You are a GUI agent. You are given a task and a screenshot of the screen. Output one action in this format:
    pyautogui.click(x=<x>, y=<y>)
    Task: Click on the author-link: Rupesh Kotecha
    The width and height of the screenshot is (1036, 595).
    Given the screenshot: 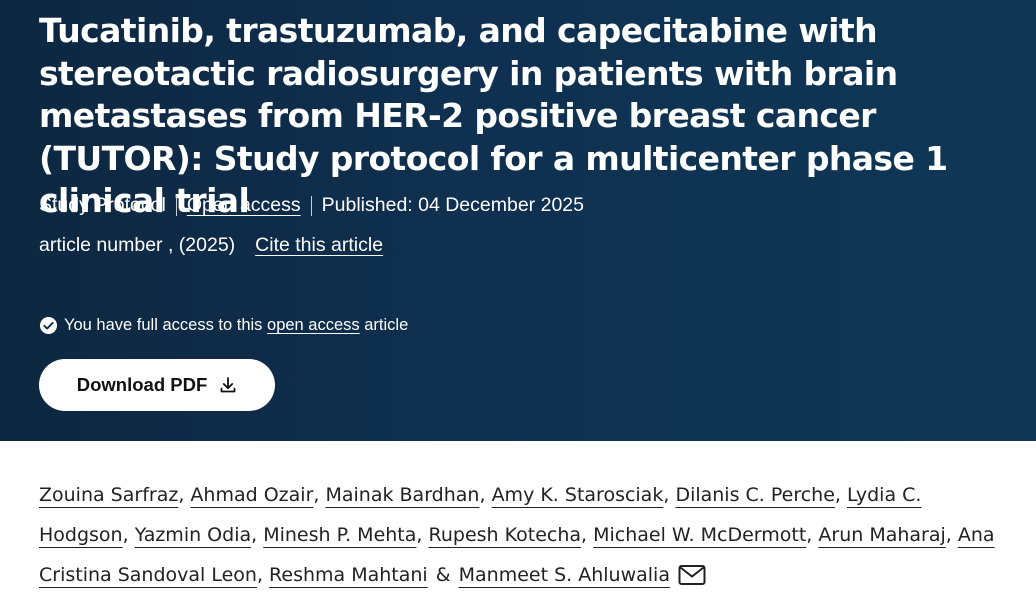 What is the action you would take?
    pyautogui.click(x=505, y=535)
    